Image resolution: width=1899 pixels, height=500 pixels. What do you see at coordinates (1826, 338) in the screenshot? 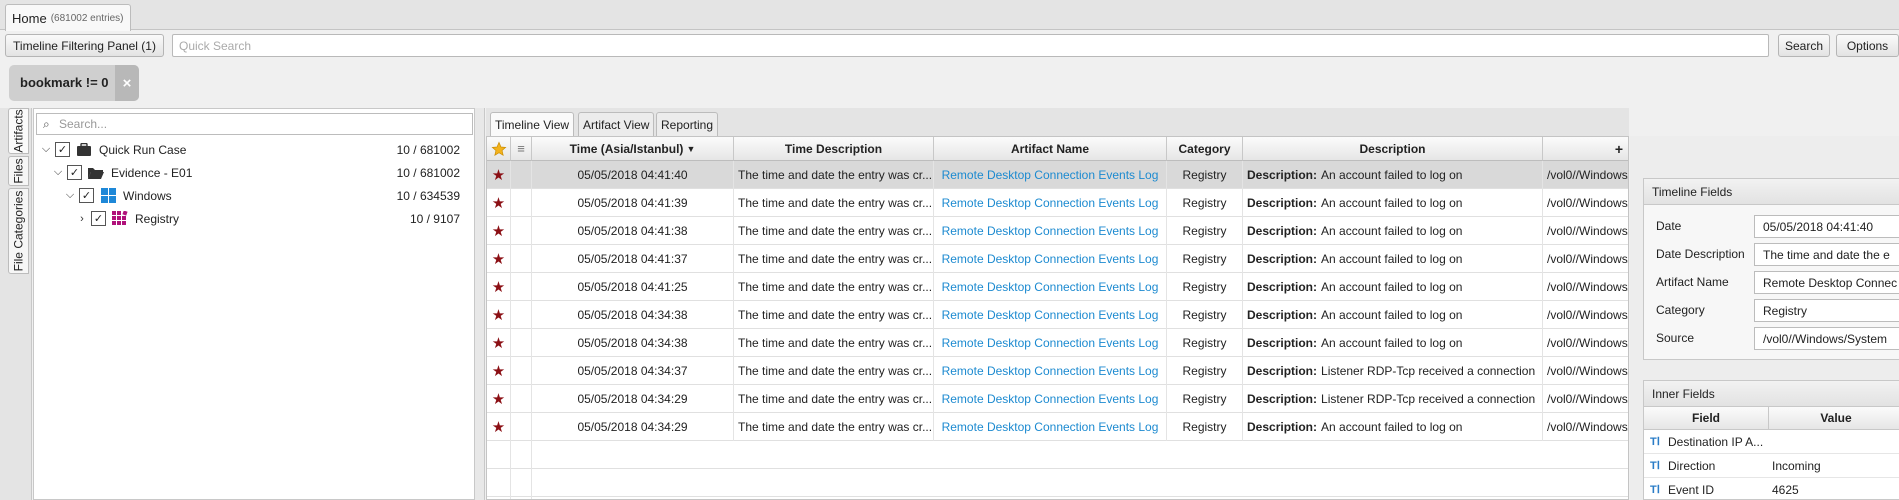
I see `timeline-field-value: /vol0//Windows/System` at bounding box center [1826, 338].